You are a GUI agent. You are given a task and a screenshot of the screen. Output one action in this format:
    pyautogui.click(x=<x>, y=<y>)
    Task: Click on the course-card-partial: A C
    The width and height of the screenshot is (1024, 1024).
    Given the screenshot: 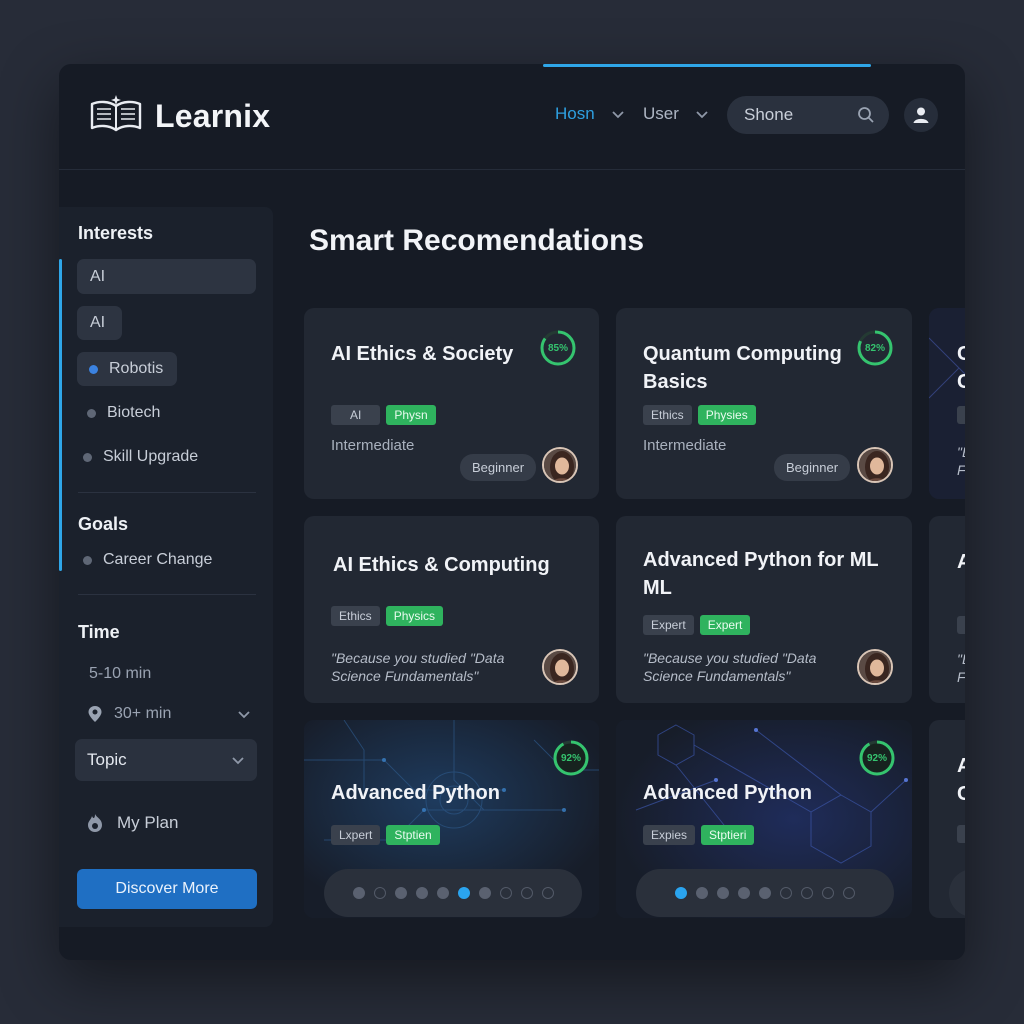 What is the action you would take?
    pyautogui.click(x=947, y=819)
    